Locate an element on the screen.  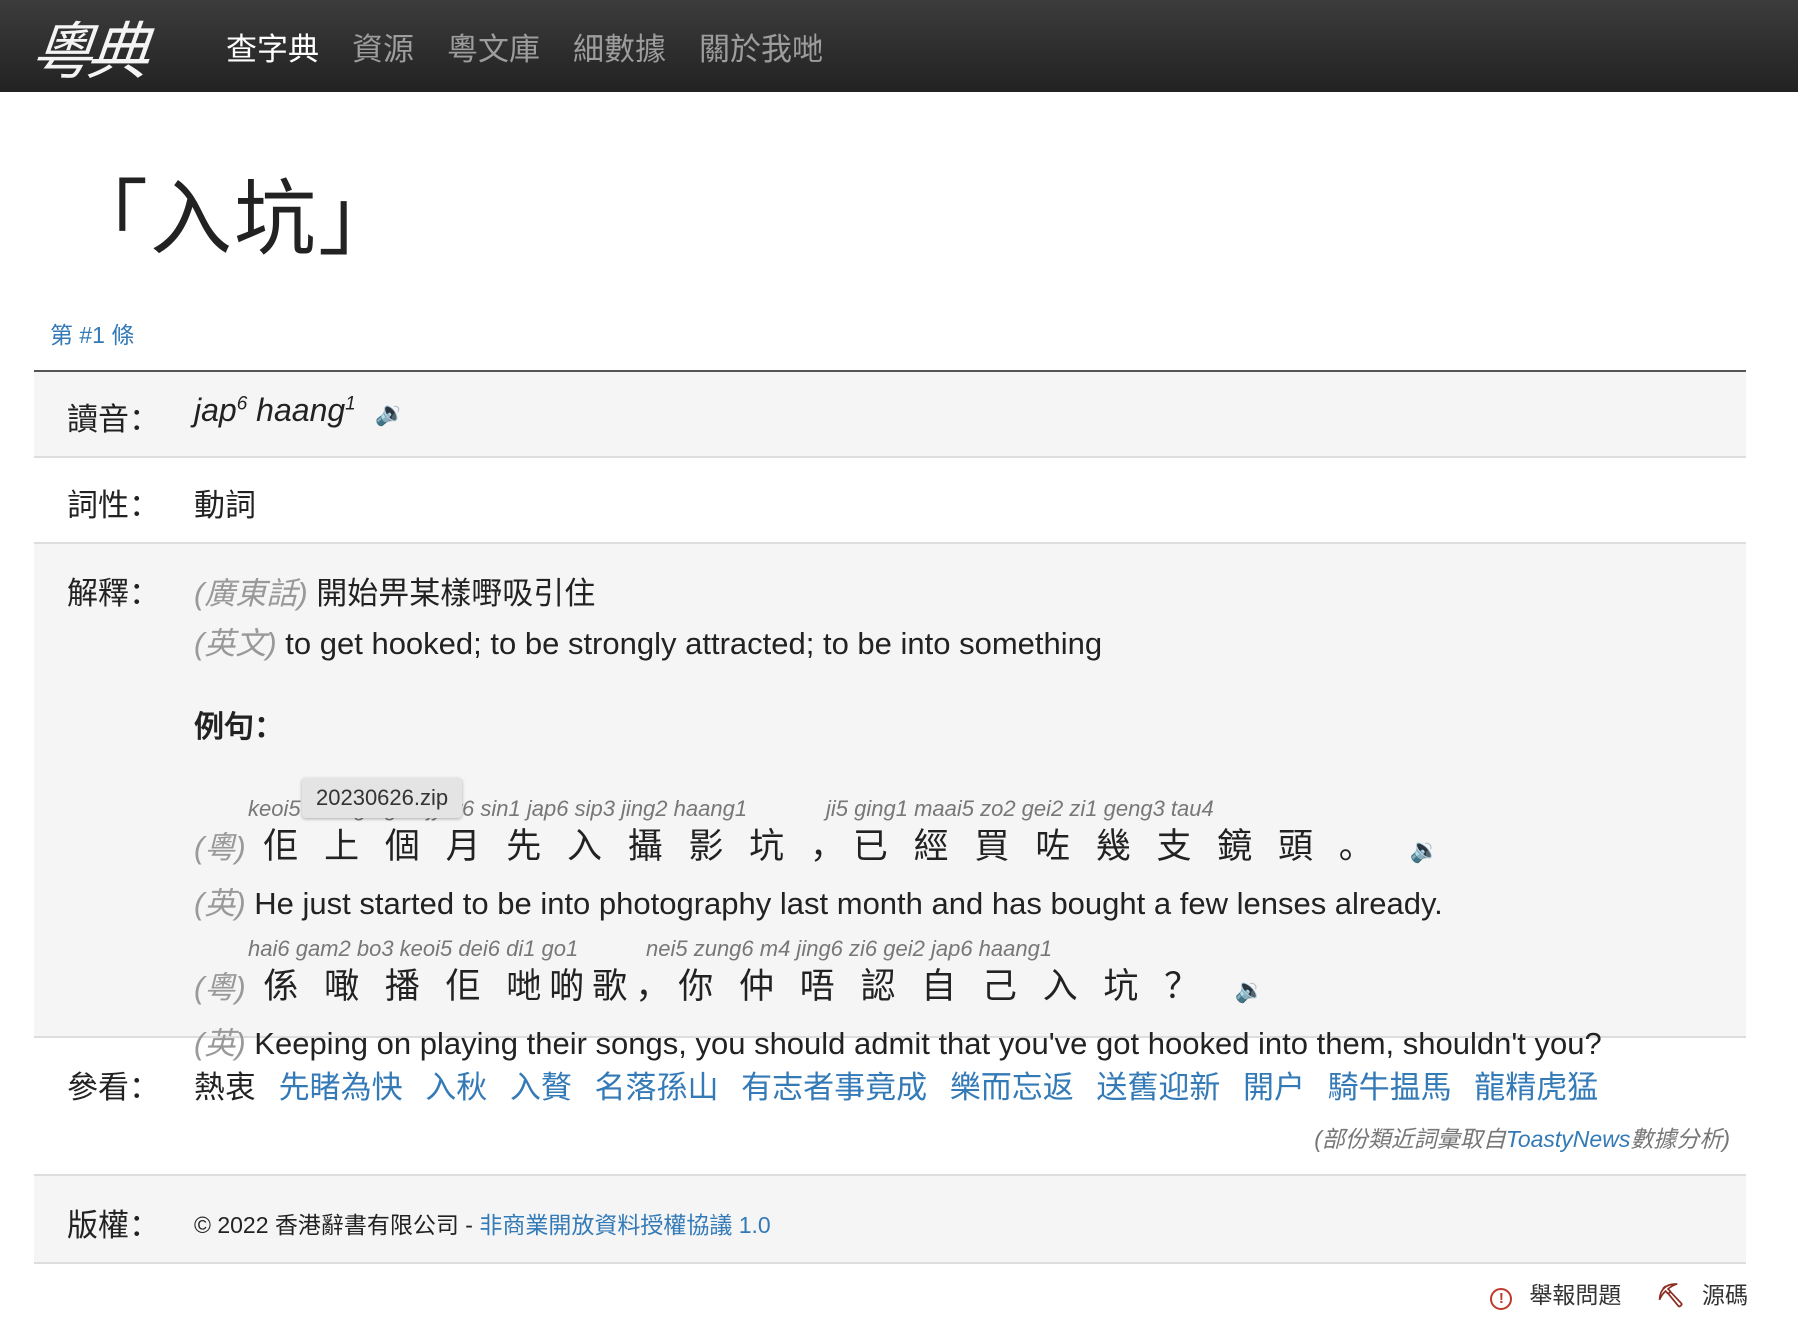
report-issue-label: 舉報問題 is located at coordinates (1575, 1295).